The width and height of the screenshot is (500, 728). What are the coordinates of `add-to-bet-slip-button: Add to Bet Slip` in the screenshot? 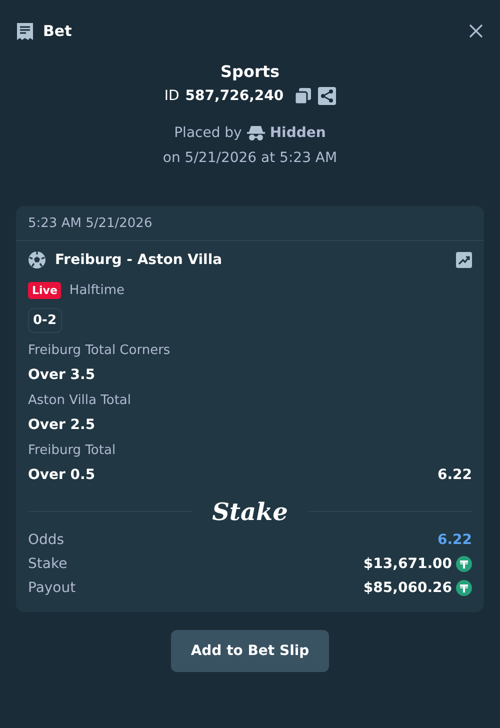 It's located at (250, 651).